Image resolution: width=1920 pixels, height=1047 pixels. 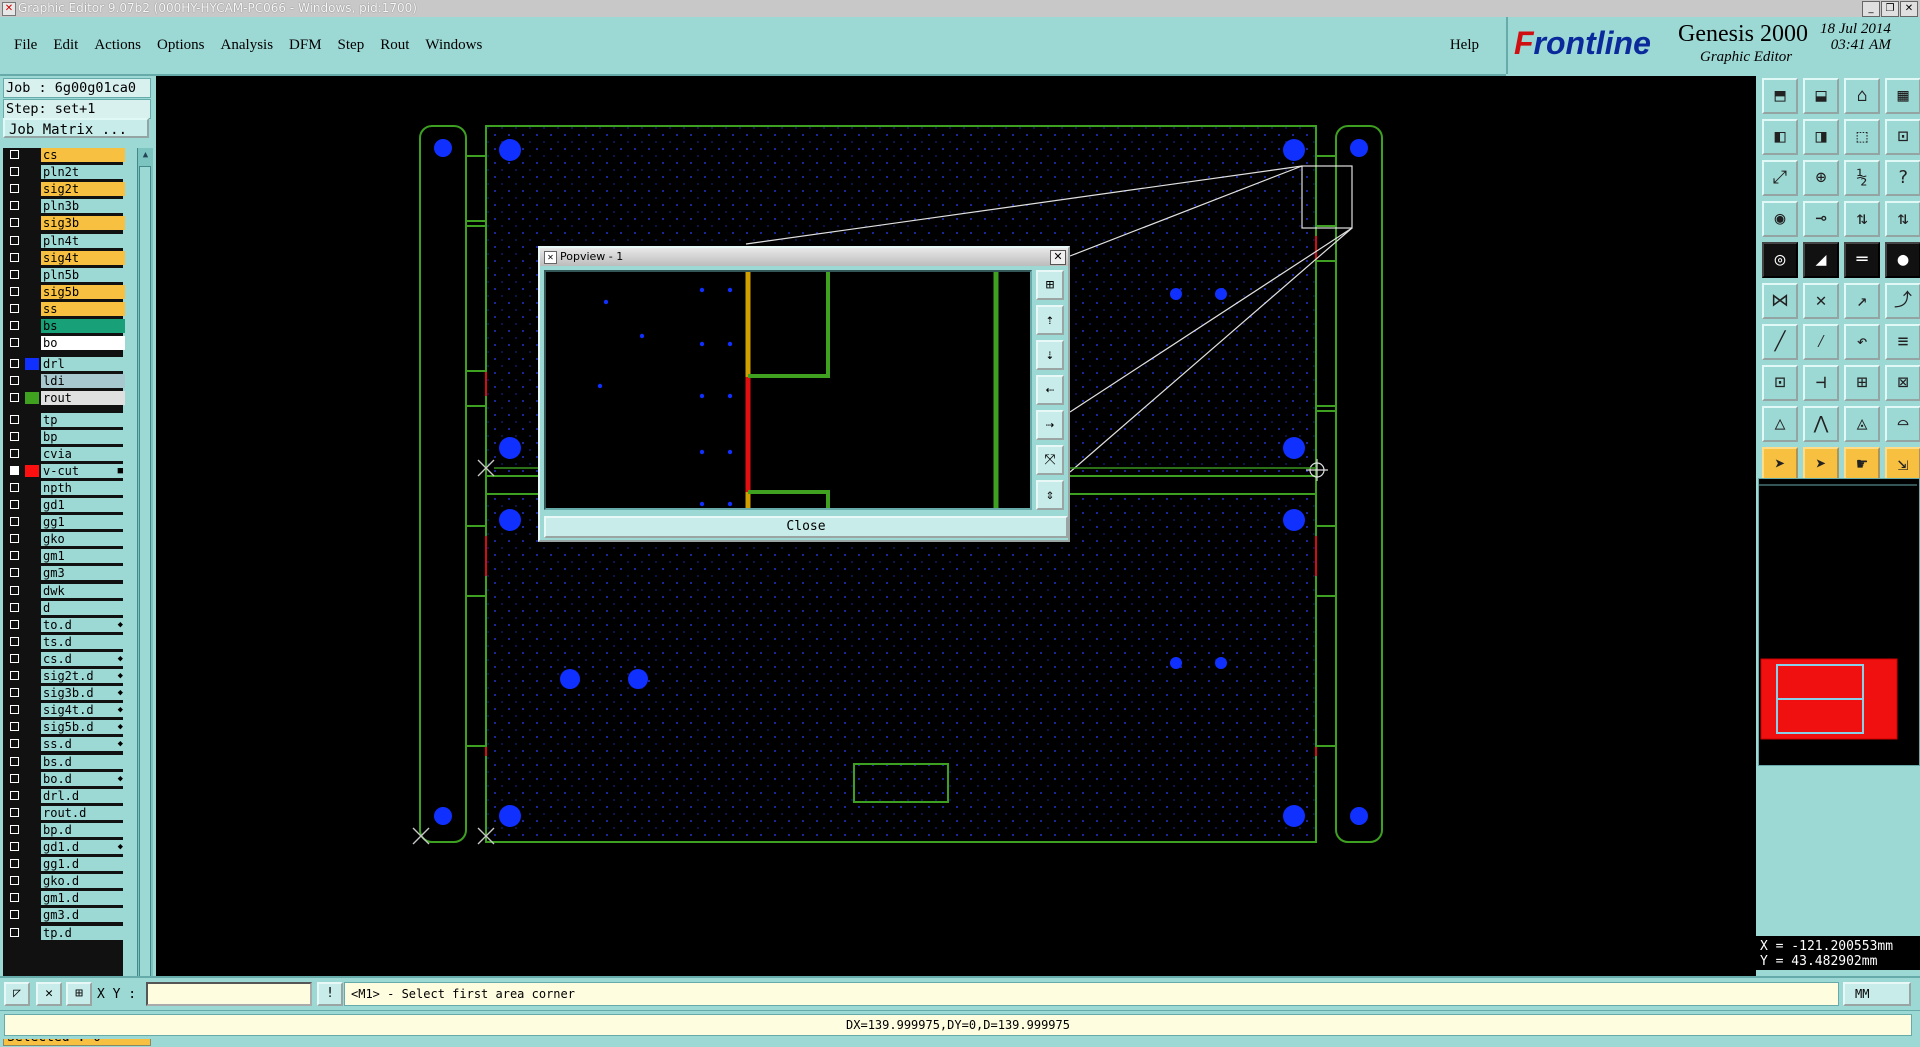 I want to click on popview-fit-icon: ⤧, so click(x=1050, y=460).